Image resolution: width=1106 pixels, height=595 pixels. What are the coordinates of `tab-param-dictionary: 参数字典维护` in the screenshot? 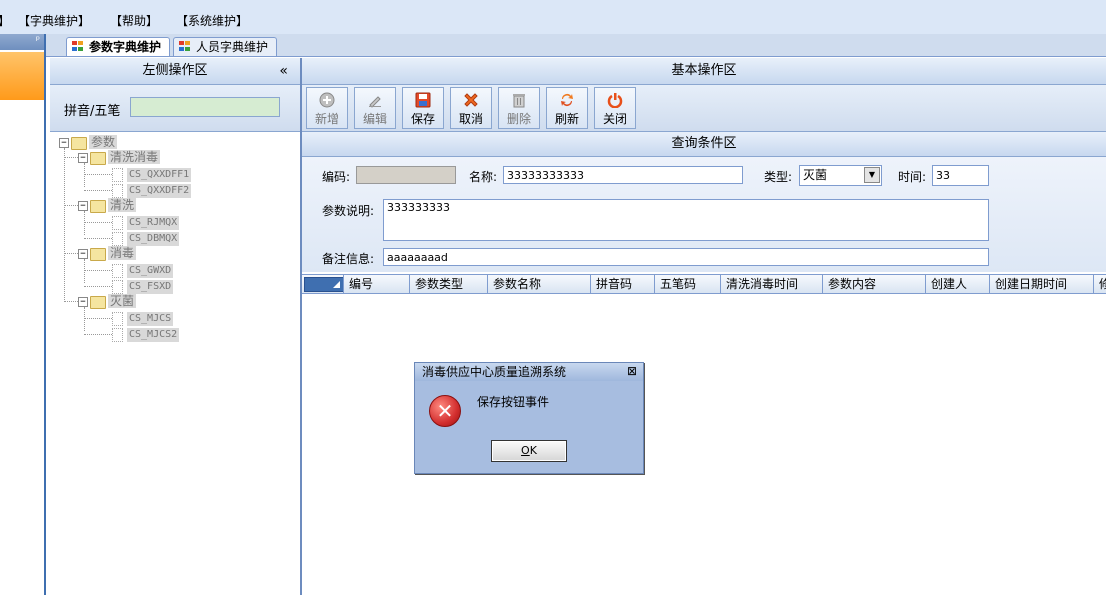 It's located at (118, 46).